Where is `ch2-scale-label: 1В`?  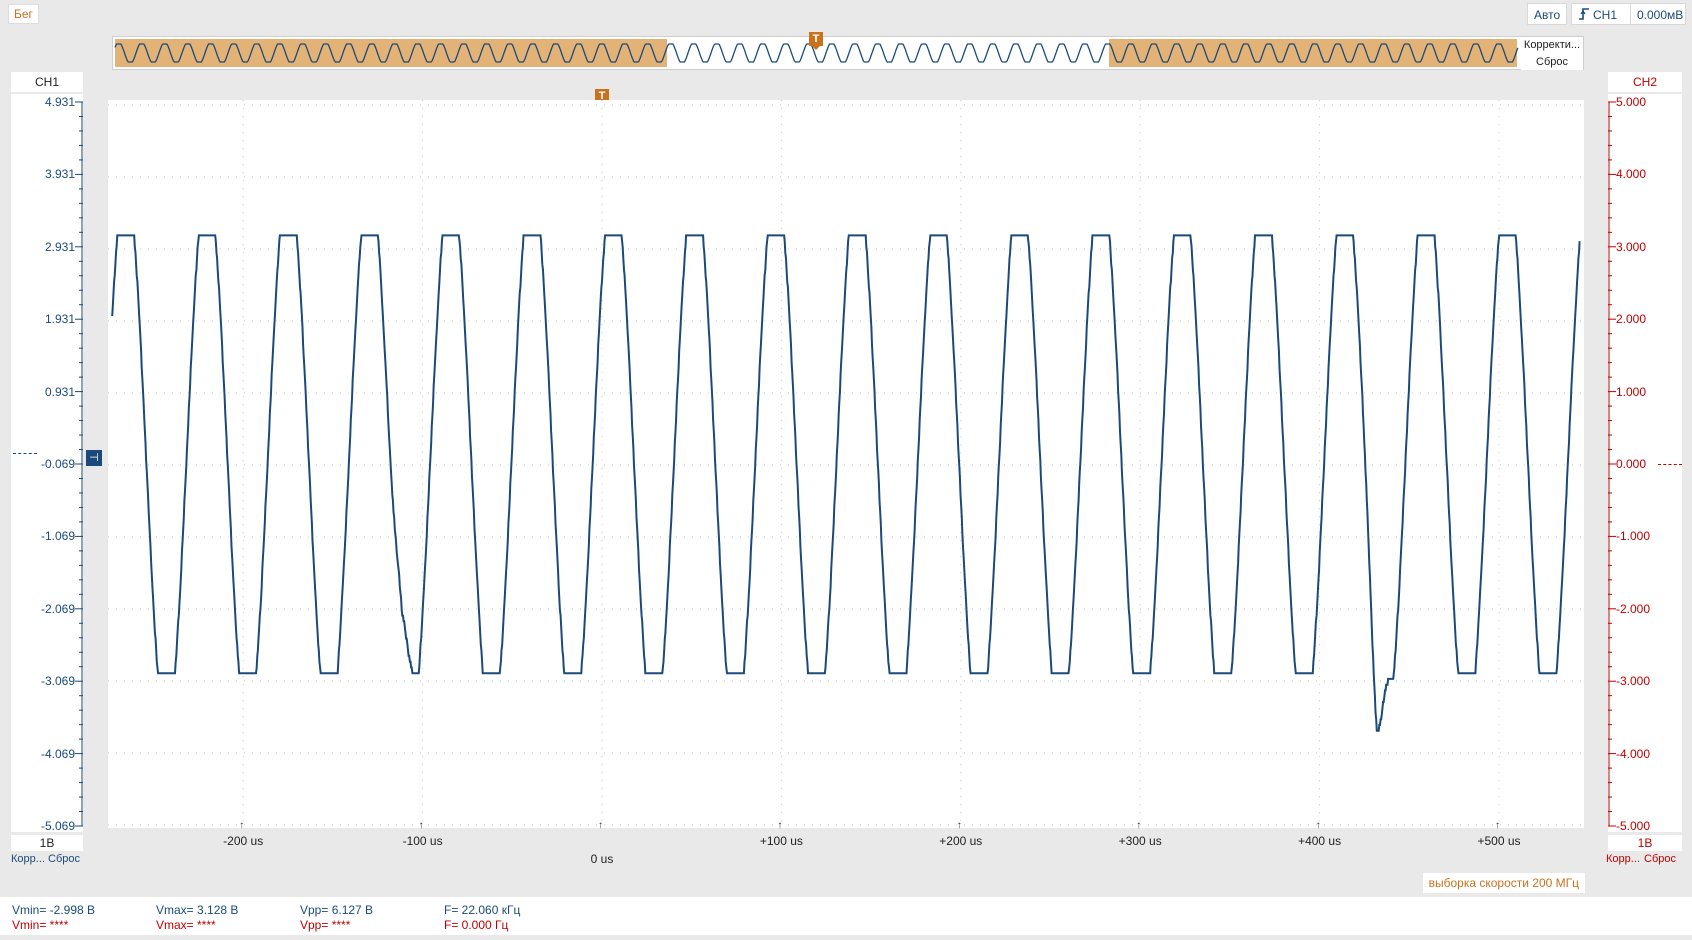 ch2-scale-label: 1В is located at coordinates (1645, 843).